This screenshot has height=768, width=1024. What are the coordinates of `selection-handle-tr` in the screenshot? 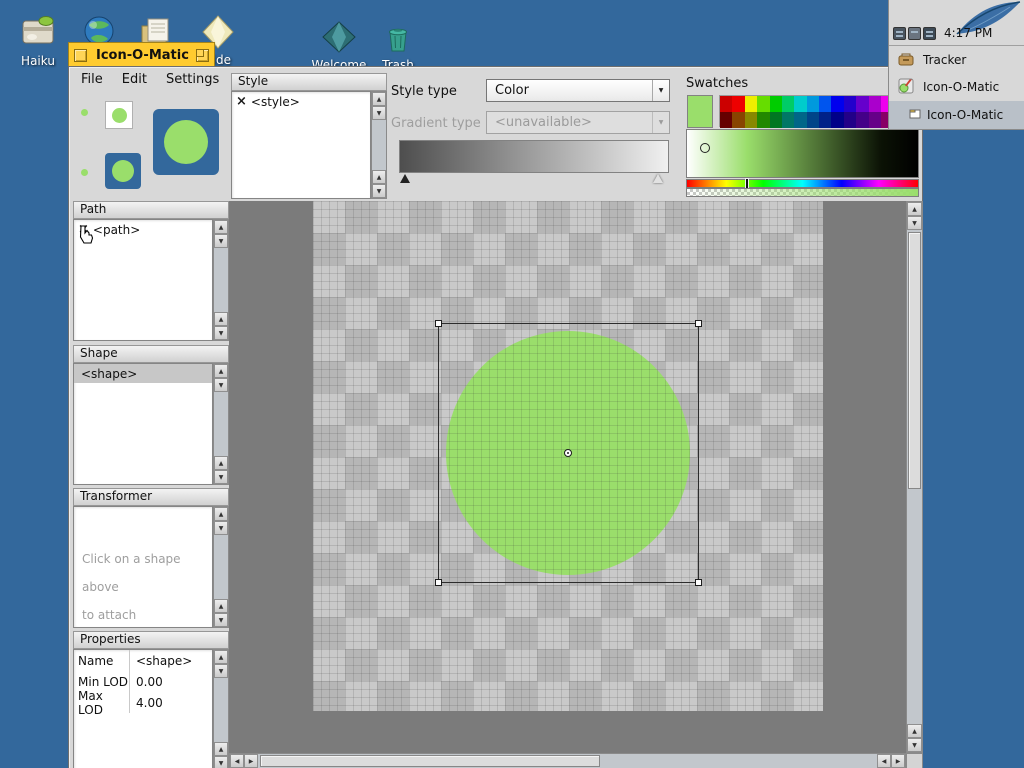 It's located at (698, 323).